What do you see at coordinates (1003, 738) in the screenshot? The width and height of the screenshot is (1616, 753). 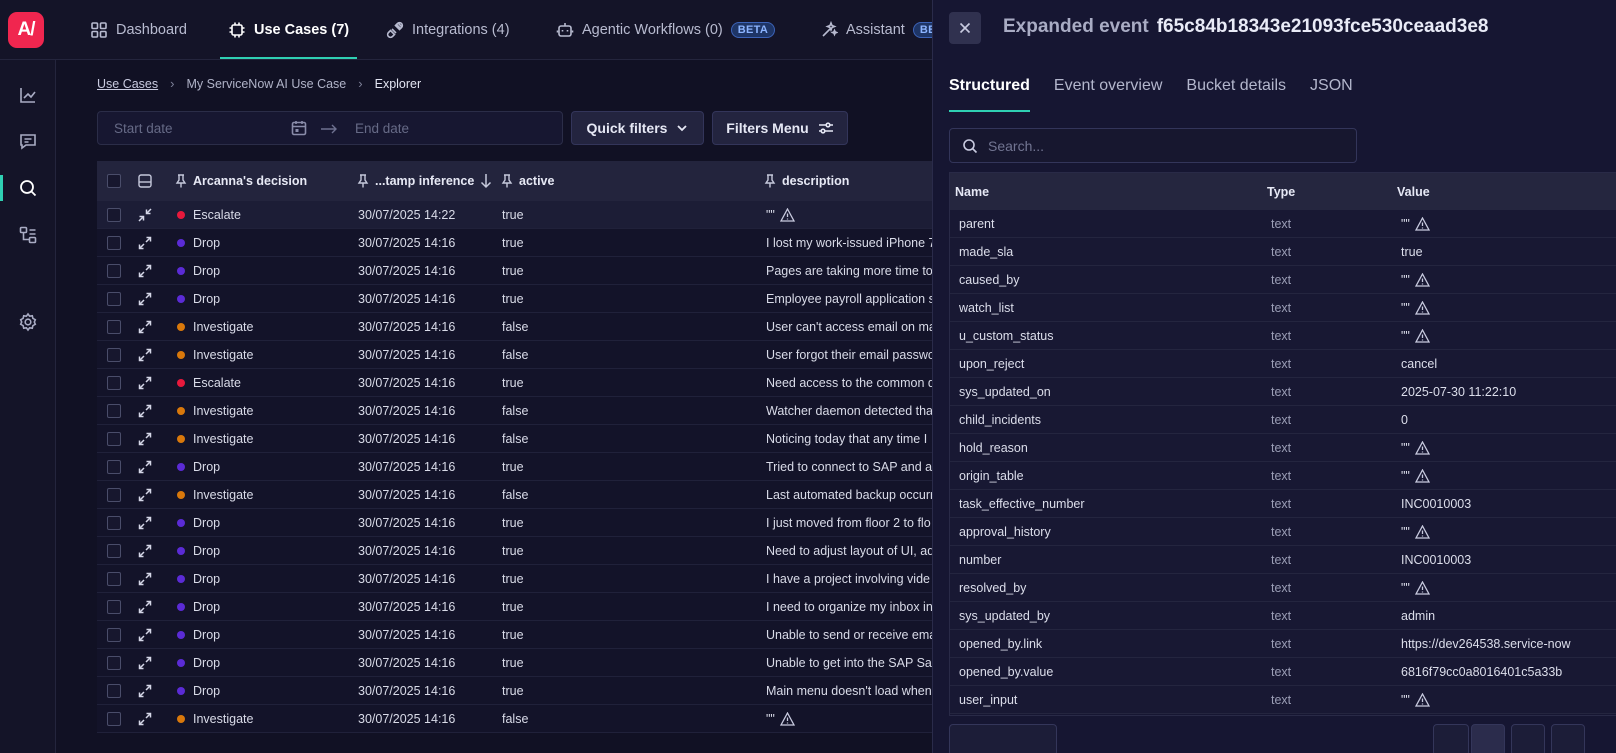 I see `rows-per-page-select` at bounding box center [1003, 738].